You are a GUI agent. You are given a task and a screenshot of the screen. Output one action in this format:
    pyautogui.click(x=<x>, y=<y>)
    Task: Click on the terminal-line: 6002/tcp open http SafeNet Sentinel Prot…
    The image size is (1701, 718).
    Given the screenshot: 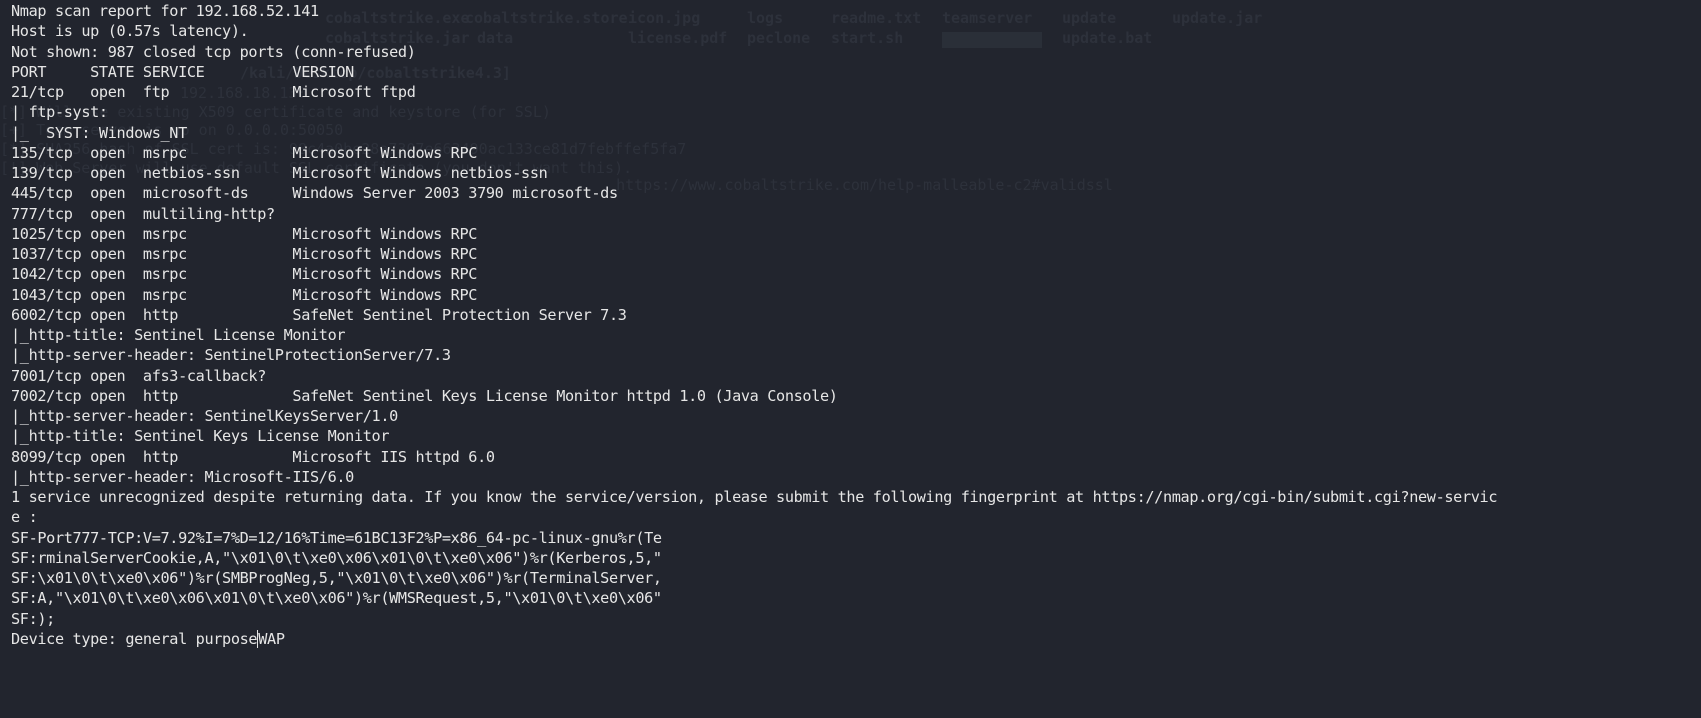 What is the action you would take?
    pyautogui.click(x=319, y=314)
    